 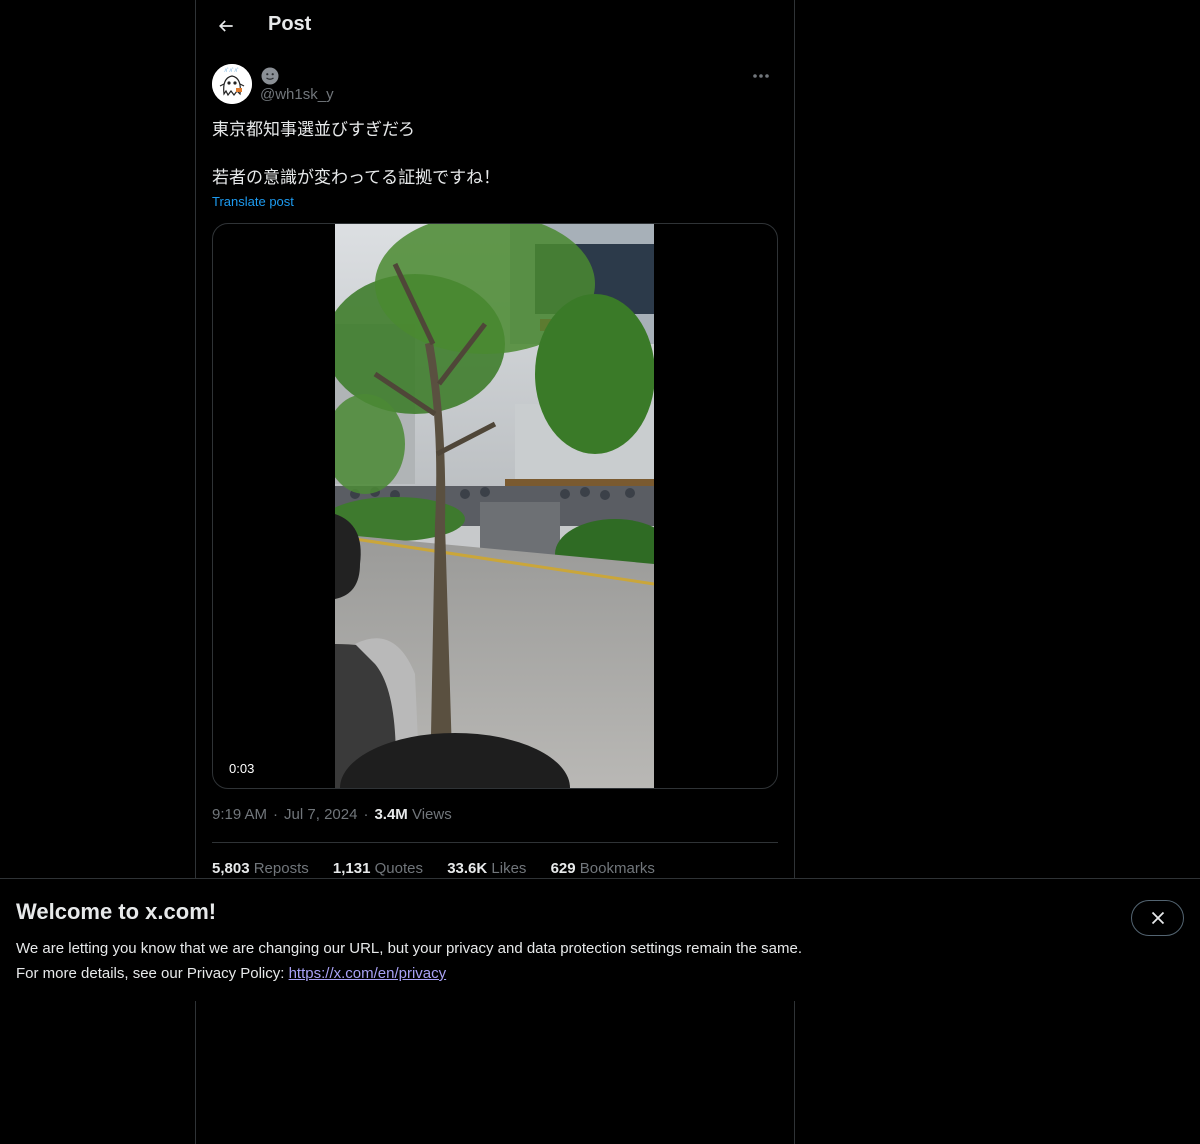 What do you see at coordinates (391, 814) in the screenshot?
I see `views-count: 3.4M` at bounding box center [391, 814].